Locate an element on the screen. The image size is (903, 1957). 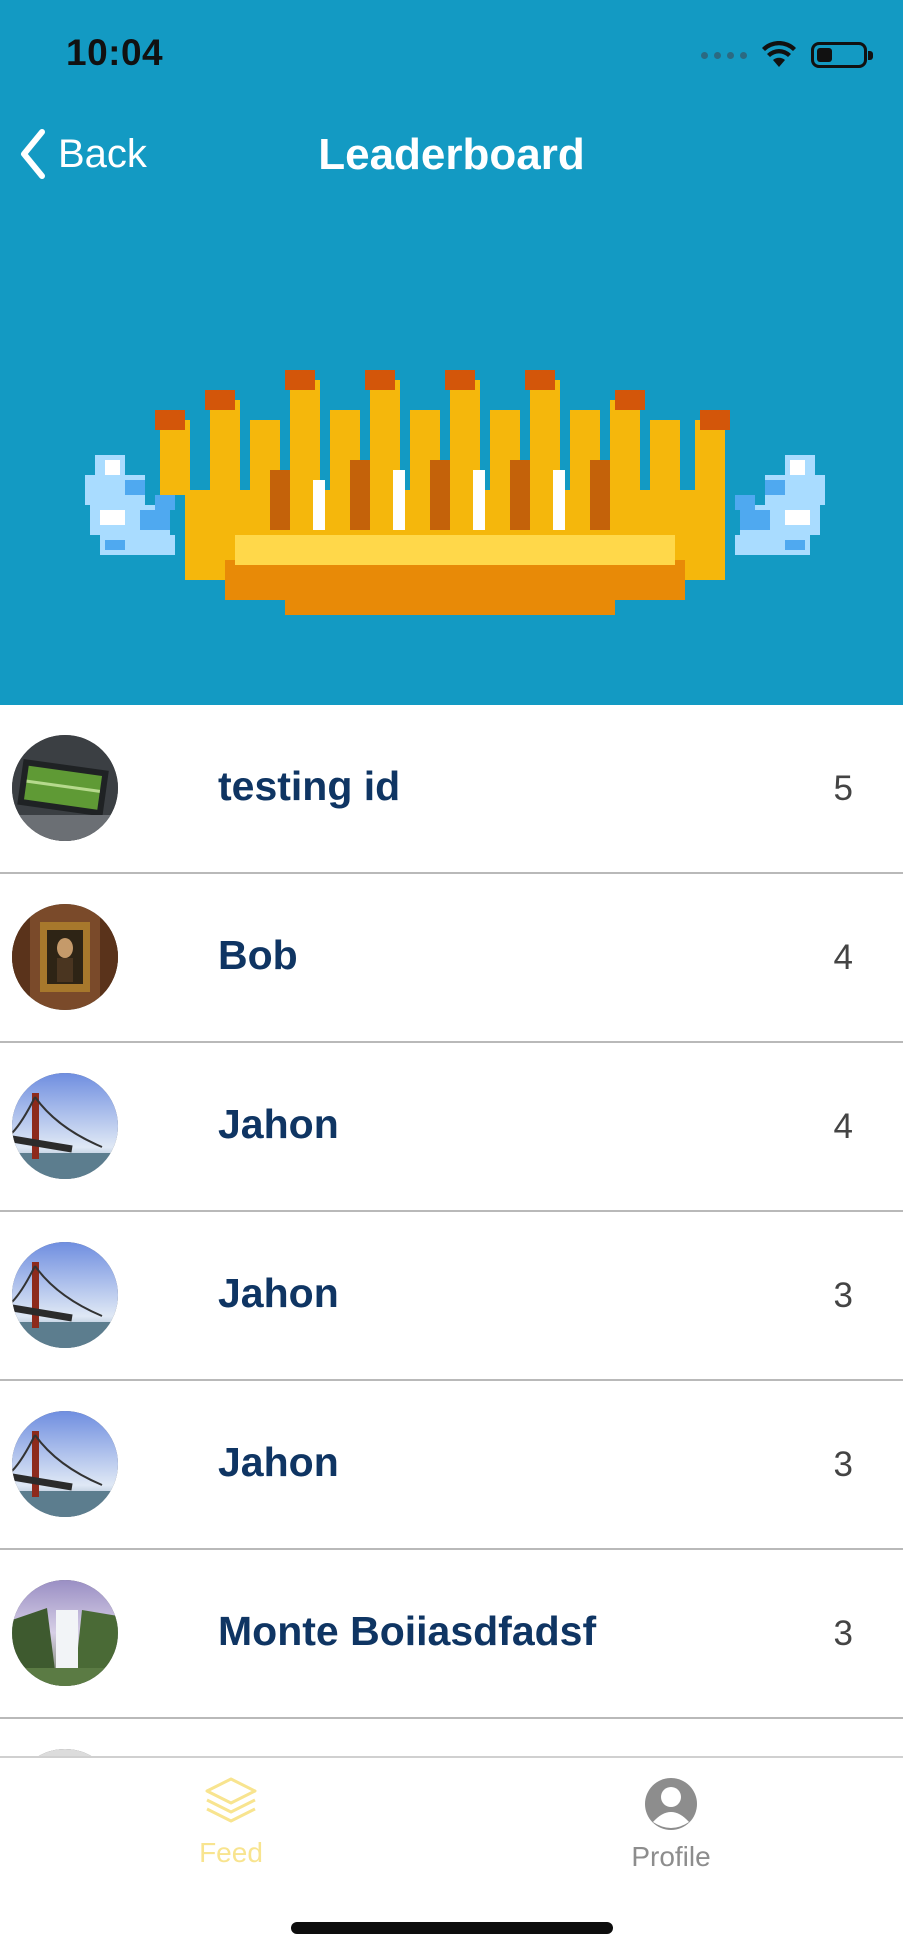
tab-feed-label: Feed is located at coordinates (231, 1852).